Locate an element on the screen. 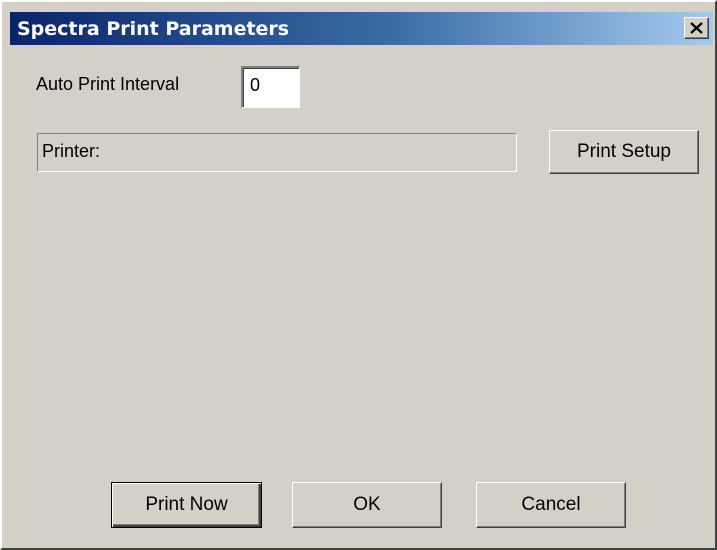 The width and height of the screenshot is (717, 550). close-icon is located at coordinates (696, 28).